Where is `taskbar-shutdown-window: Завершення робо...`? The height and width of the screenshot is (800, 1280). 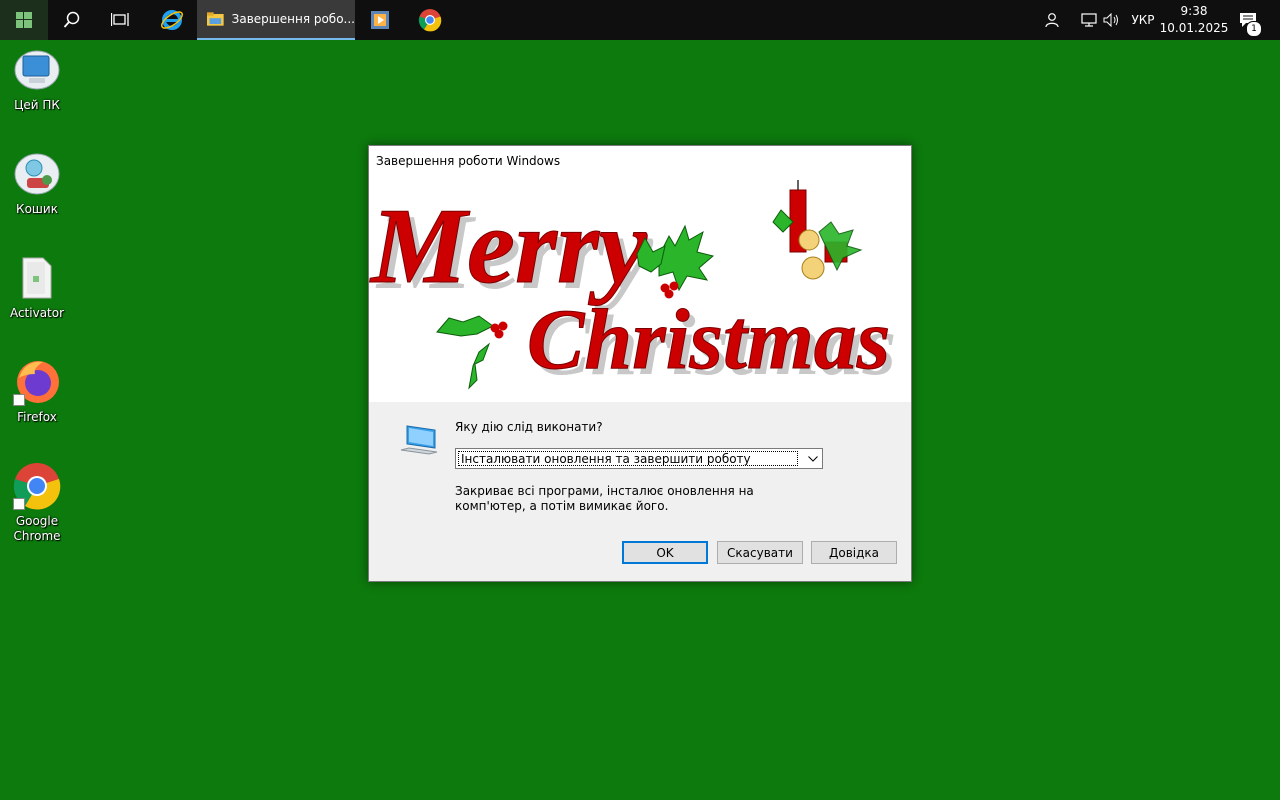
taskbar-shutdown-window: Завершення робо... is located at coordinates (276, 20).